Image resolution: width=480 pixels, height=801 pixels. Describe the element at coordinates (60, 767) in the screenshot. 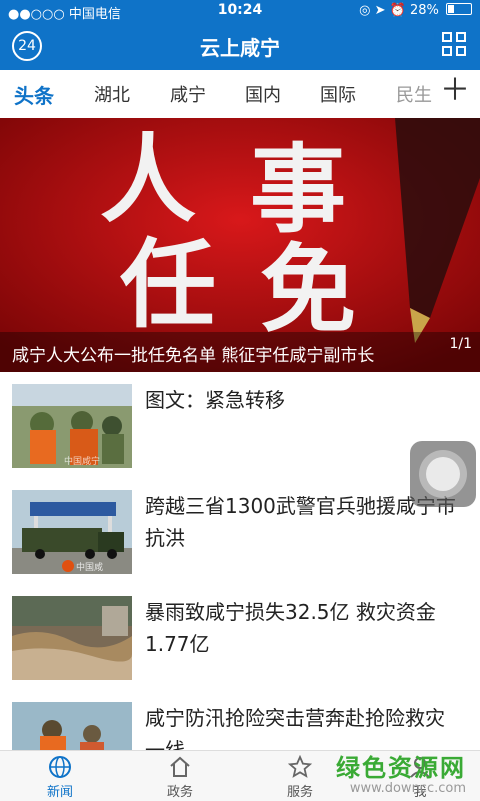

I see `globe-icon` at that location.